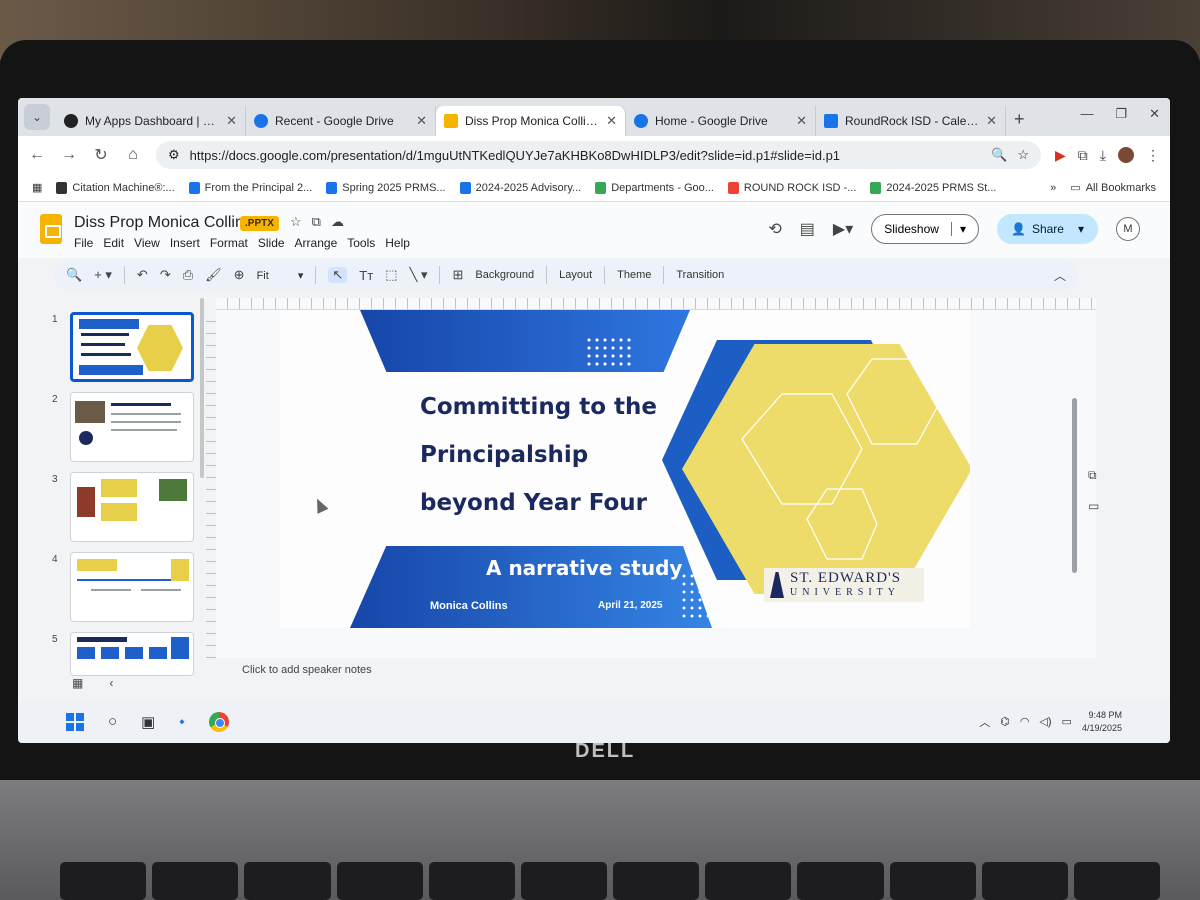 Image resolution: width=1200 pixels, height=900 pixels. Describe the element at coordinates (634, 275) in the screenshot. I see `theme-button: Theme` at that location.